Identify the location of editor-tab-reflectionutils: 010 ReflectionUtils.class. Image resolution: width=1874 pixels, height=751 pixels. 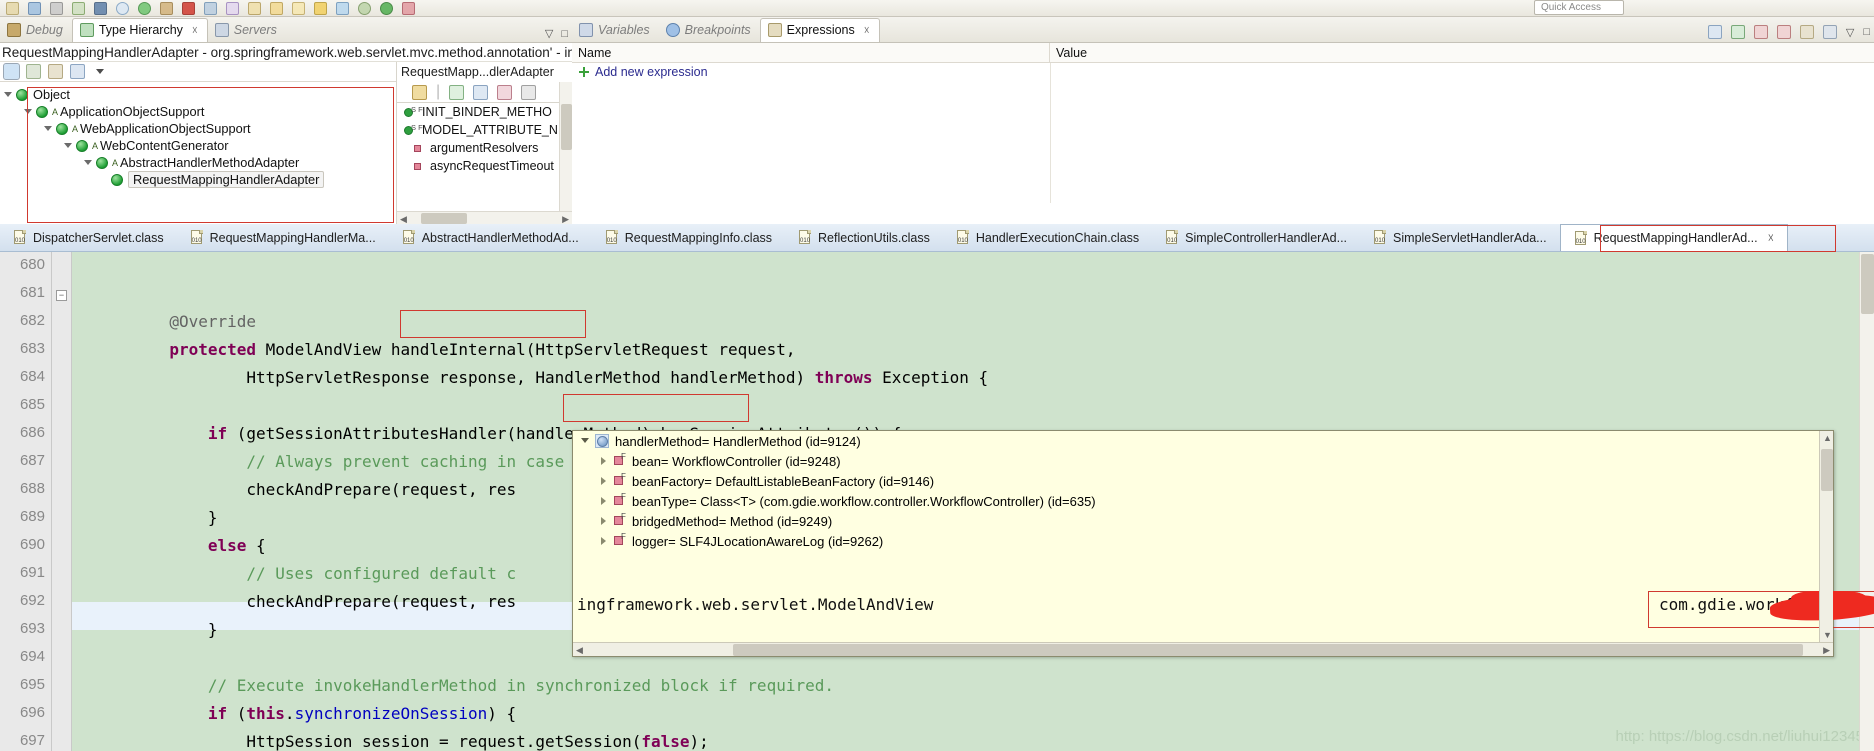
(864, 237).